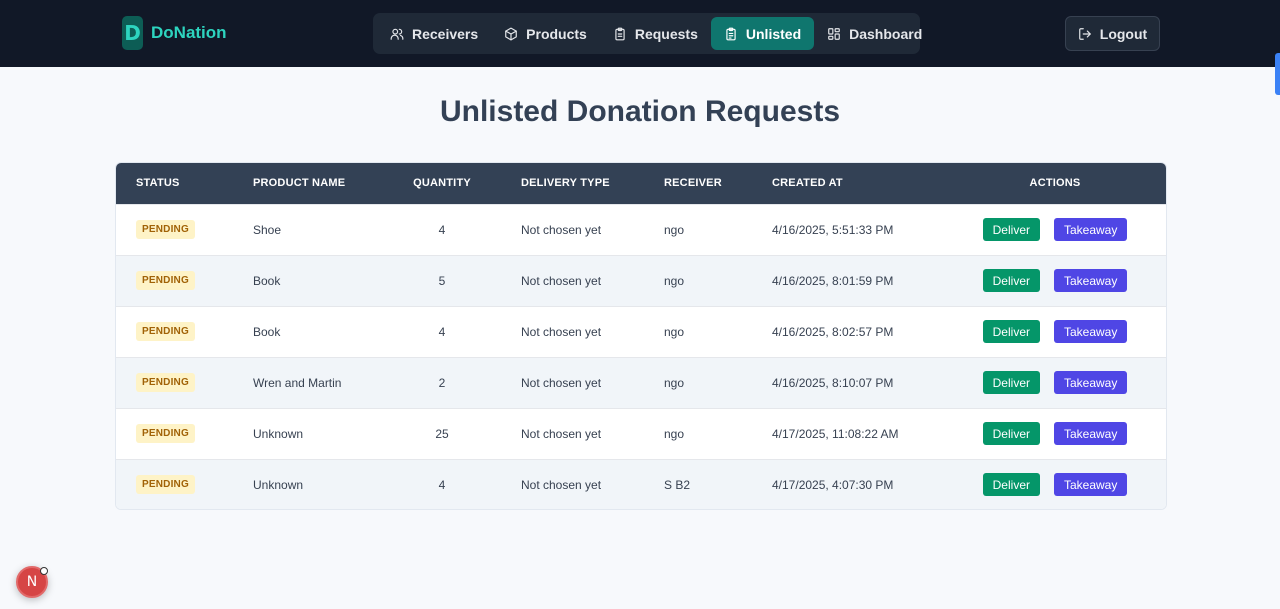 This screenshot has width=1280, height=609. What do you see at coordinates (445, 33) in the screenshot?
I see `nav-label: Receivers` at bounding box center [445, 33].